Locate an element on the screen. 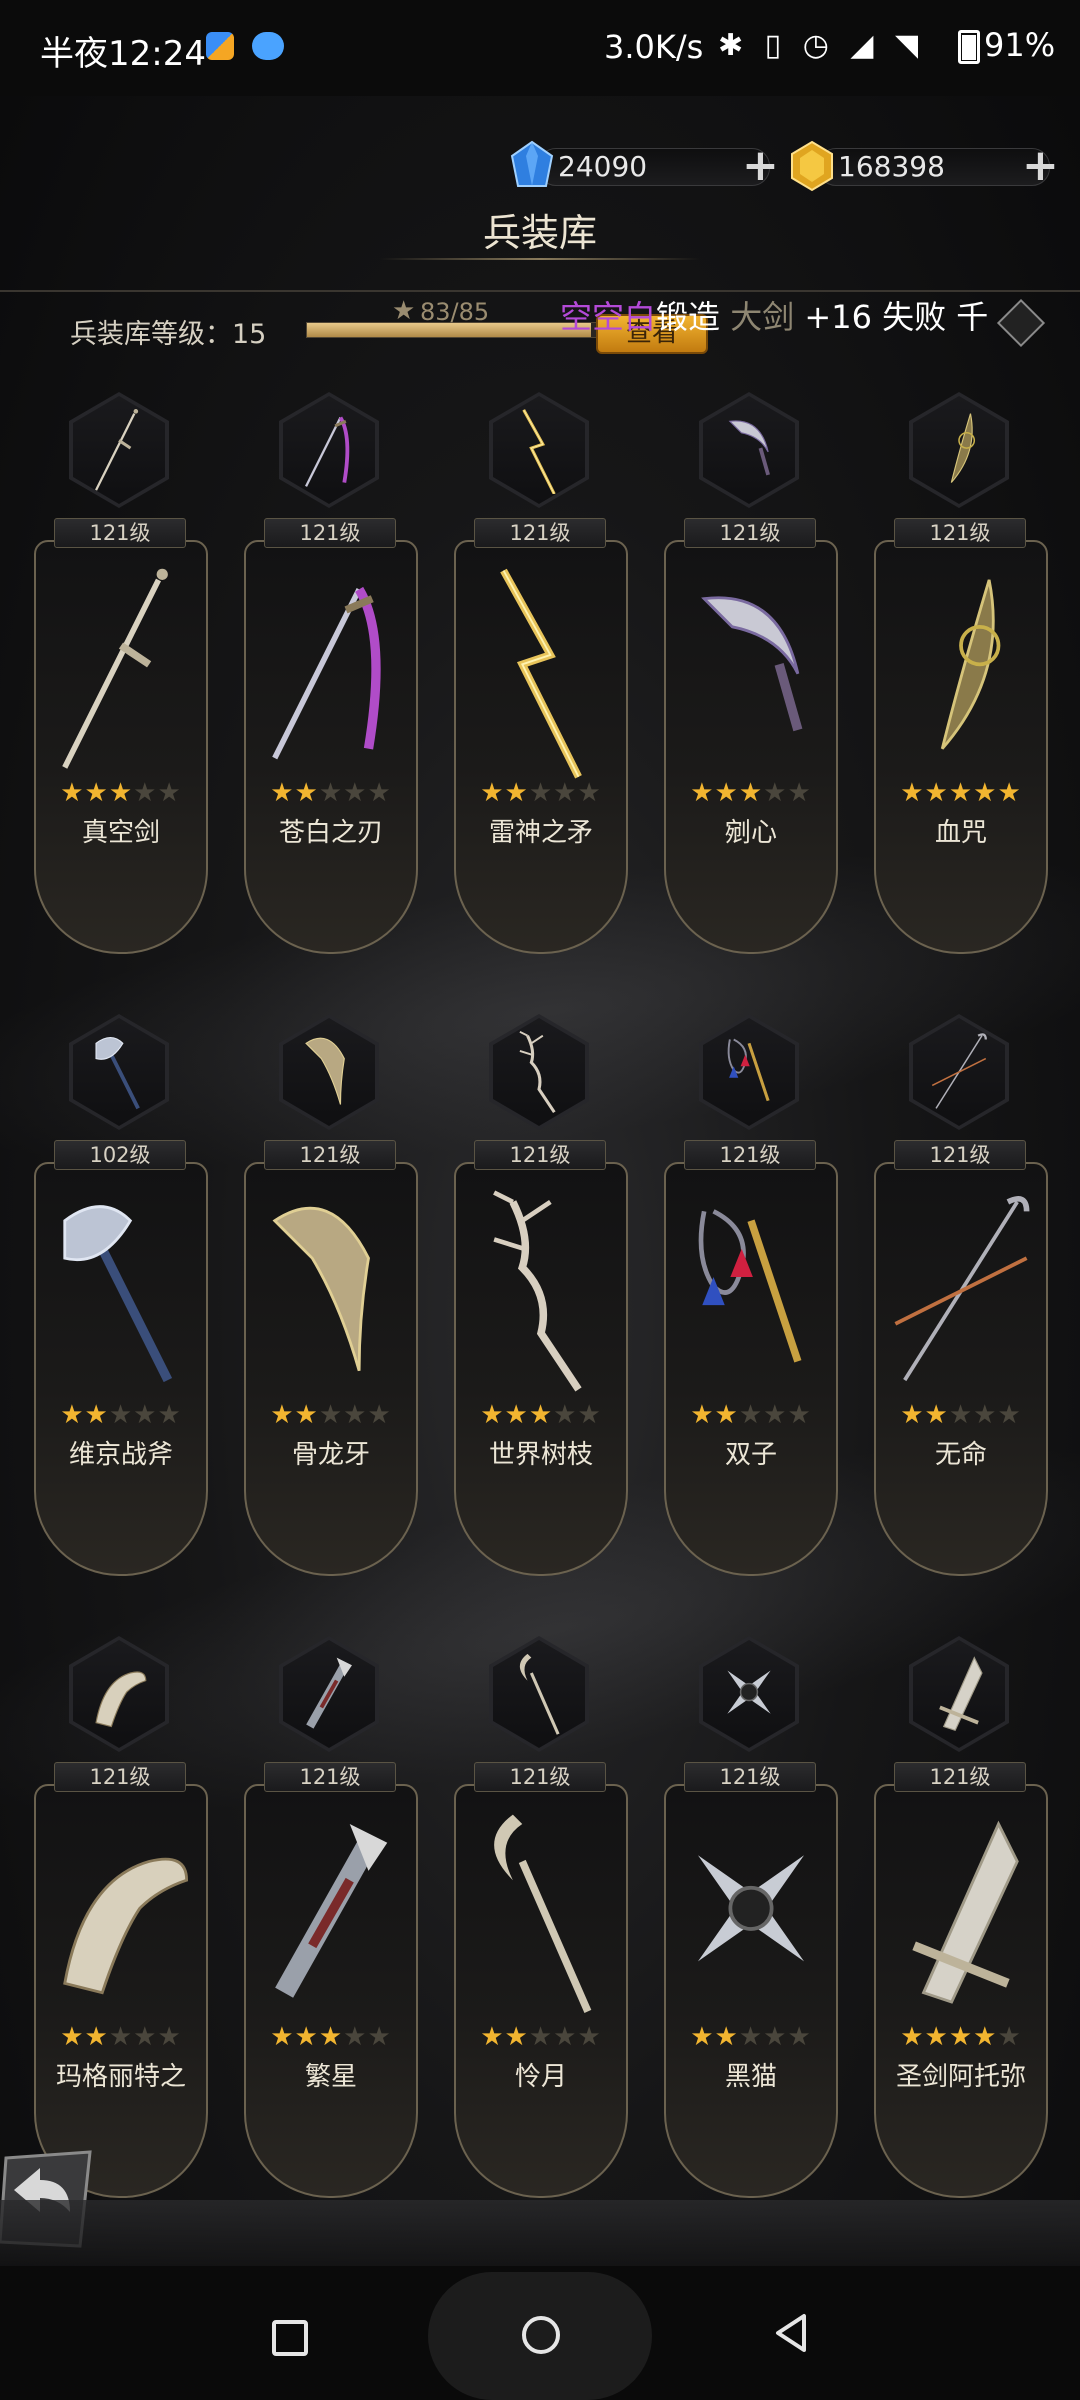 The height and width of the screenshot is (2400, 1080). weapon-name: 骨龙牙 is located at coordinates (330, 1455).